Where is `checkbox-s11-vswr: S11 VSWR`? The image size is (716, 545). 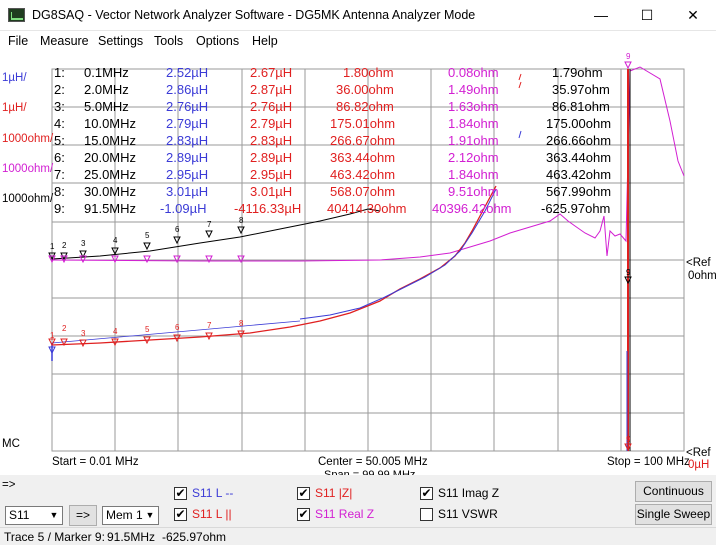 checkbox-s11-vswr: S11 VSWR is located at coordinates (475, 515).